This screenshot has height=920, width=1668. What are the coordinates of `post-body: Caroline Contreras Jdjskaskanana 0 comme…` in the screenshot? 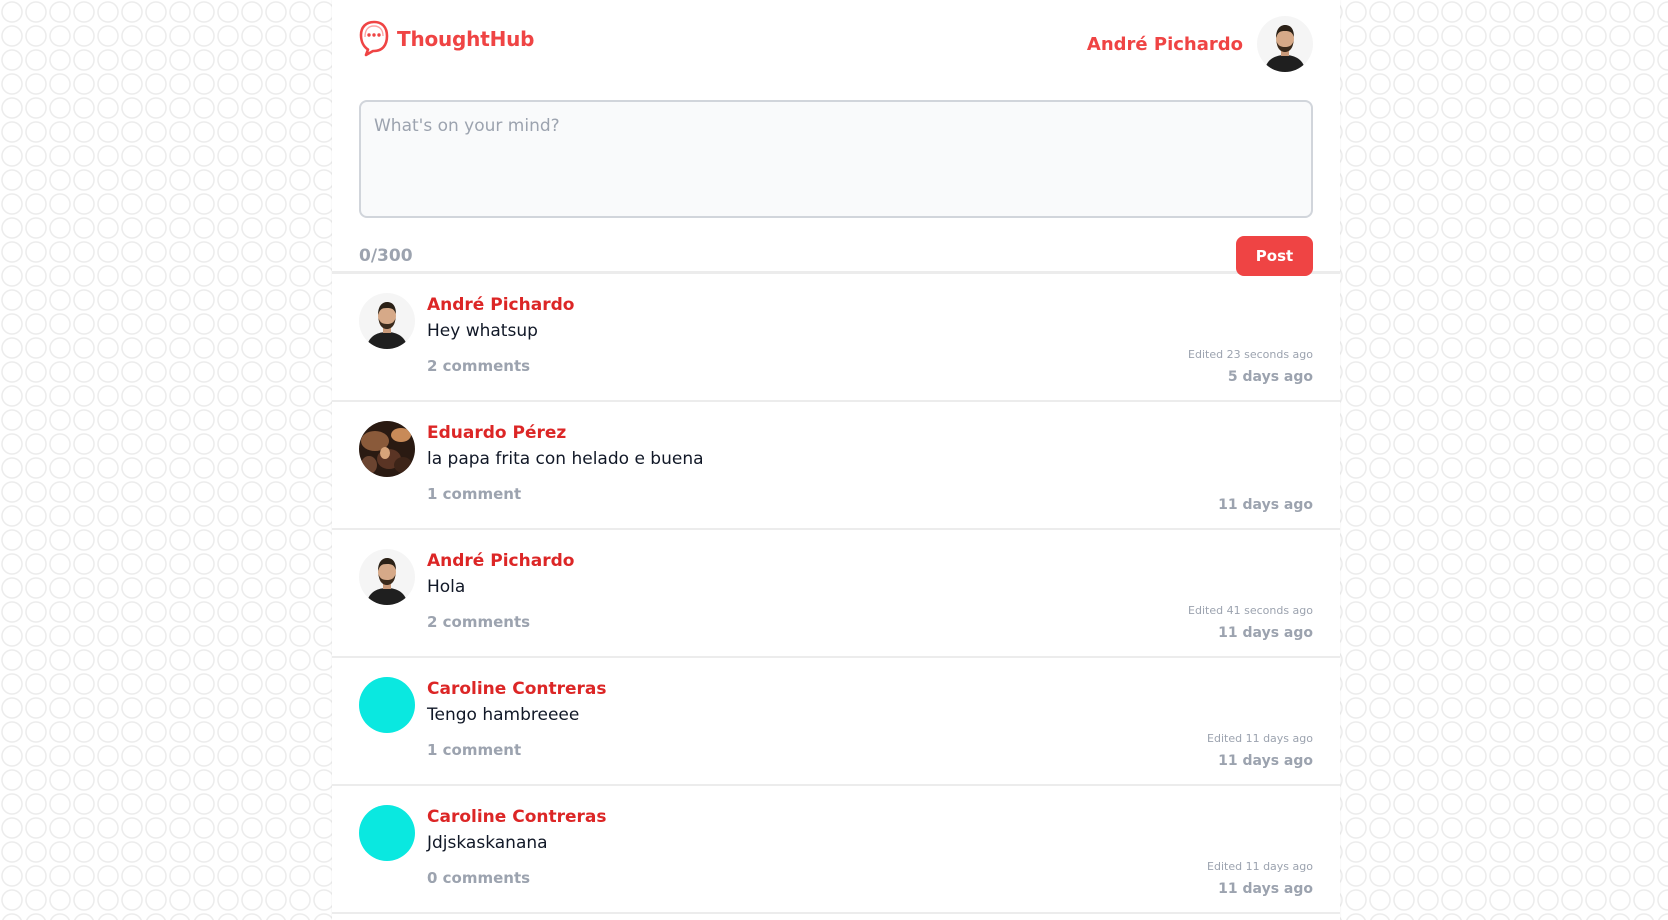 It's located at (517, 847).